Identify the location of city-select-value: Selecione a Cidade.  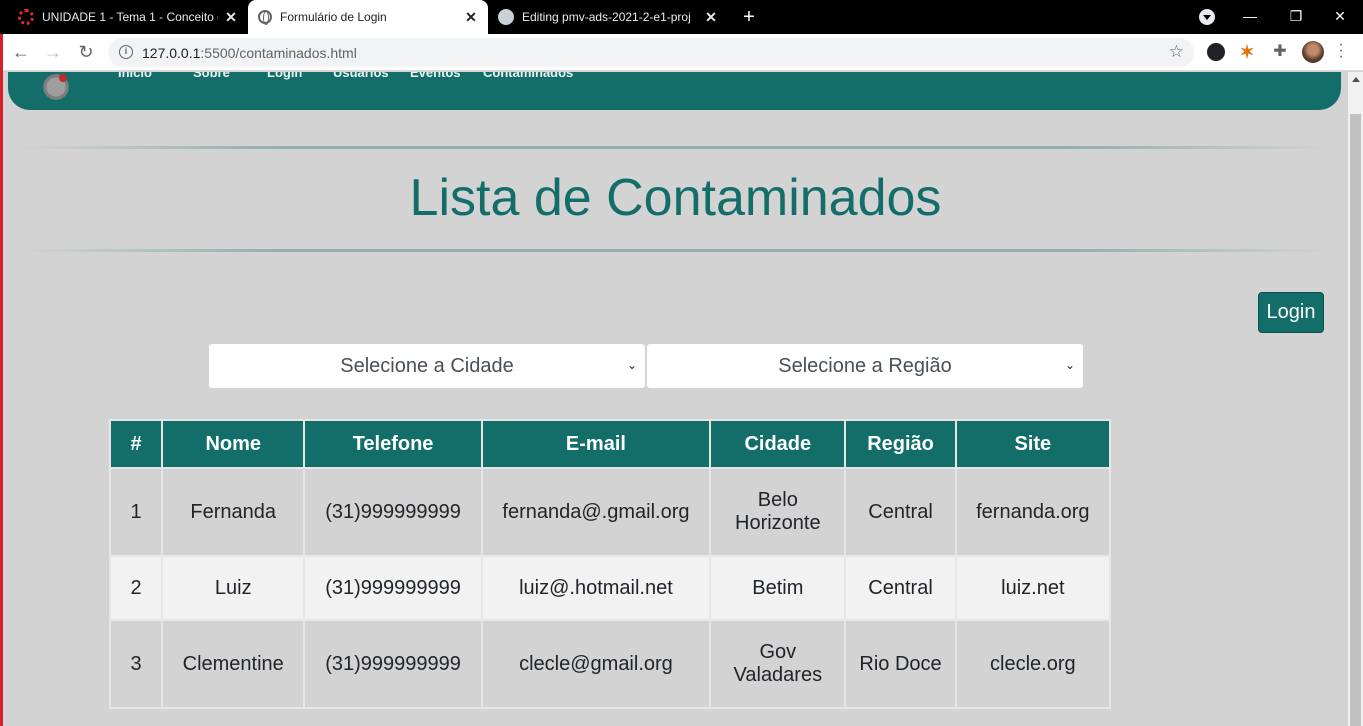
(427, 365).